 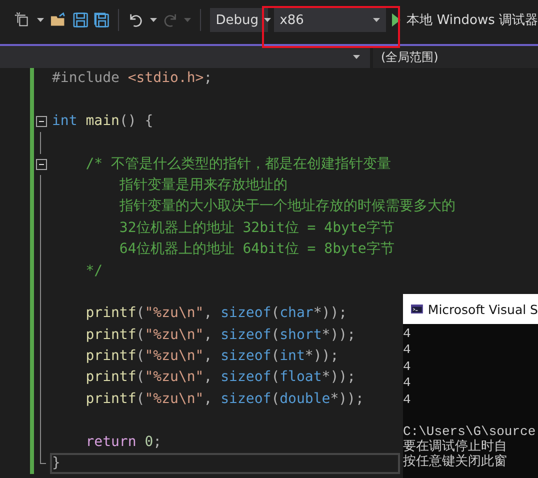 What do you see at coordinates (256, 228) in the screenshot?
I see `code-line: 32位机器上的地址 32bit位 = 4byte字节` at bounding box center [256, 228].